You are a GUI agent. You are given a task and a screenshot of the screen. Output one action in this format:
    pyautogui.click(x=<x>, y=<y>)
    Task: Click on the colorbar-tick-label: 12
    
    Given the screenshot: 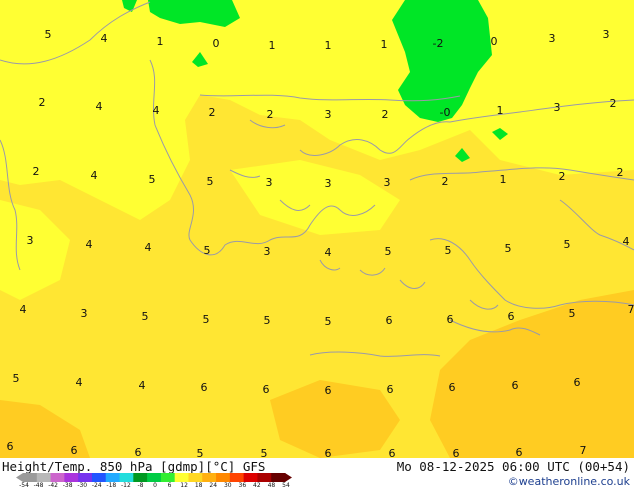 What is the action you would take?
    pyautogui.click(x=184, y=485)
    